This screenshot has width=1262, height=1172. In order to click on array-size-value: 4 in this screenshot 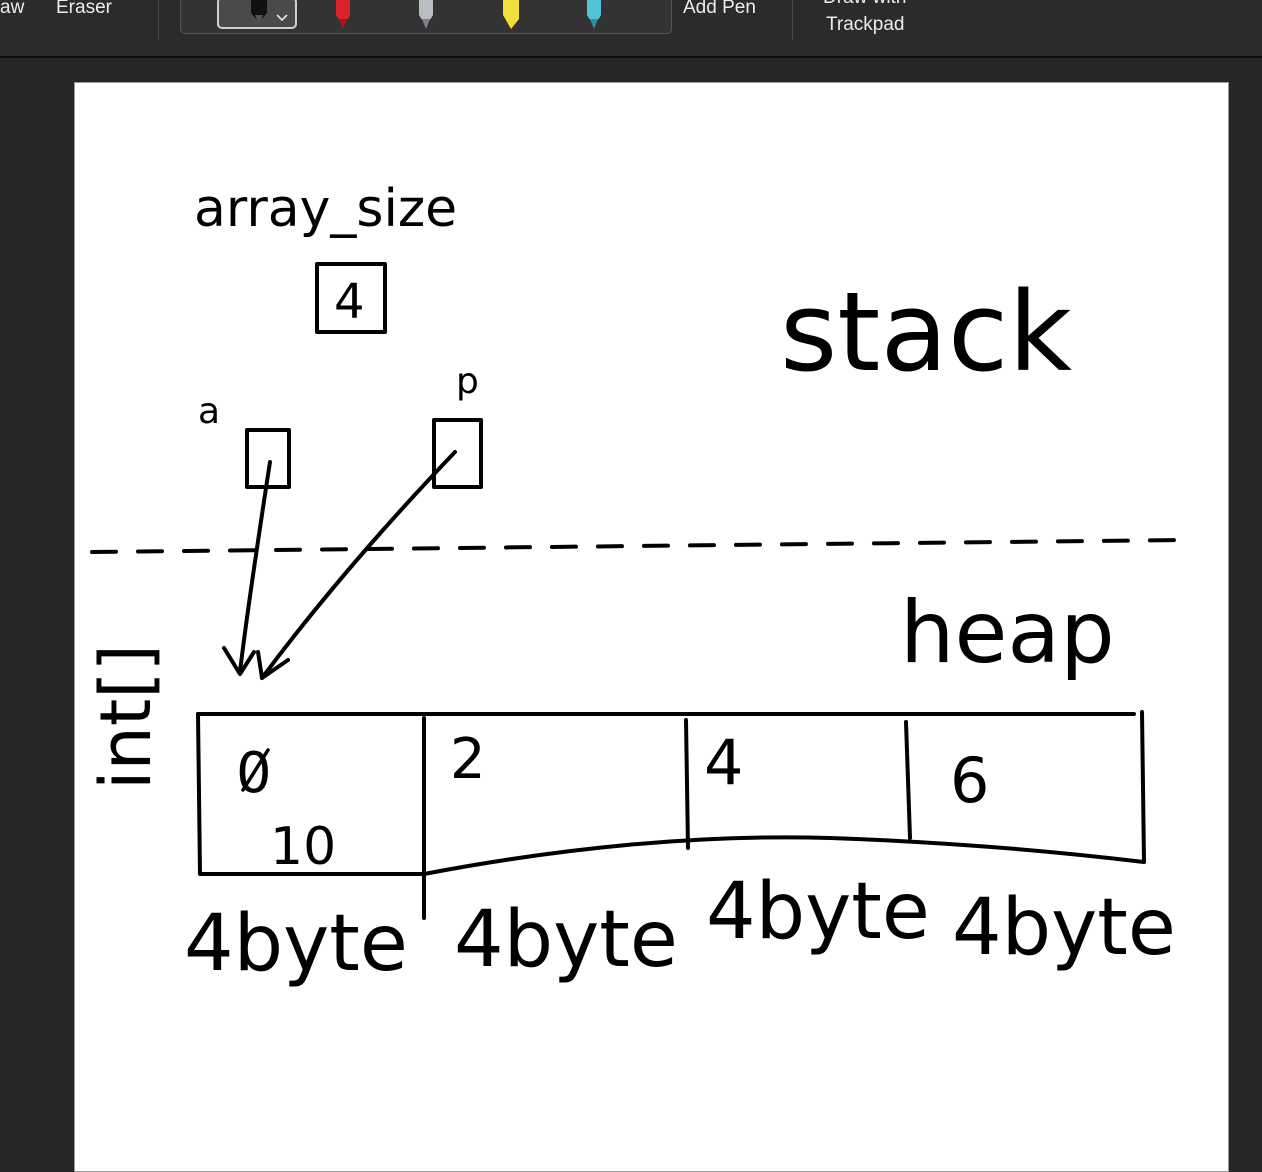, I will do `click(349, 302)`.